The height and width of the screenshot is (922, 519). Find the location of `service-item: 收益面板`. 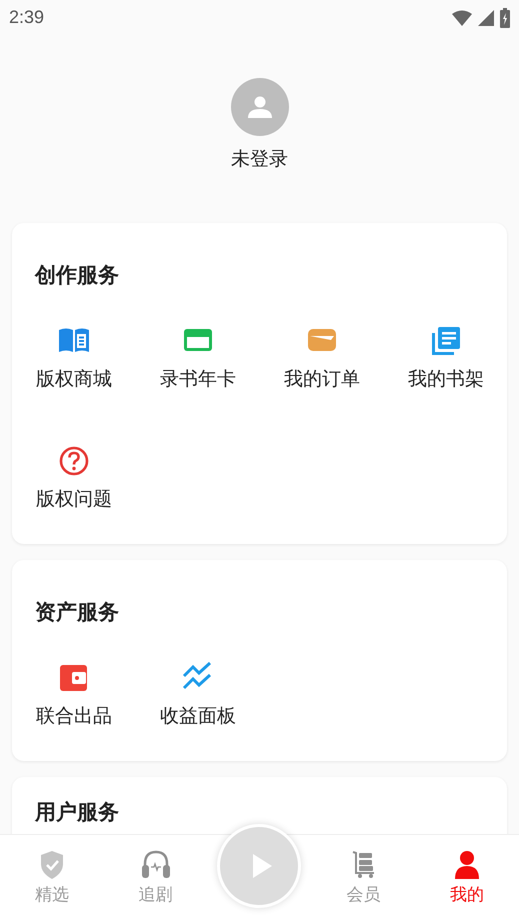

service-item: 收益面板 is located at coordinates (198, 695).